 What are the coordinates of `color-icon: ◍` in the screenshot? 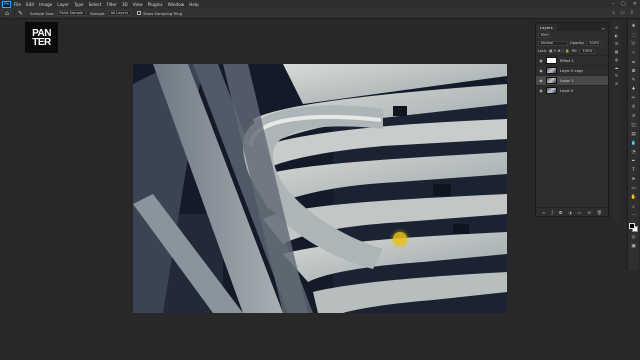 It's located at (617, 59).